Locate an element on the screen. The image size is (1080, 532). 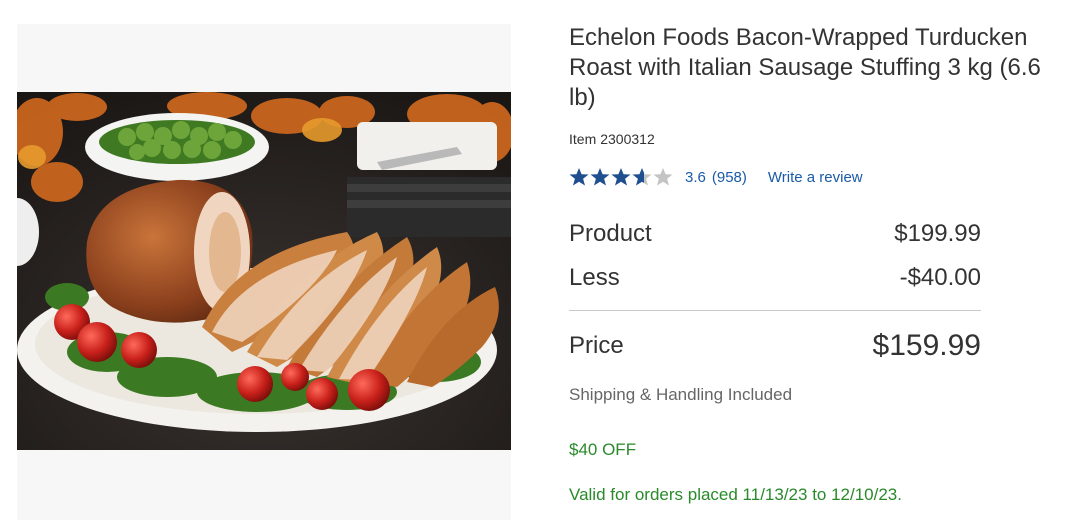
final-price-label: Price is located at coordinates (596, 345).